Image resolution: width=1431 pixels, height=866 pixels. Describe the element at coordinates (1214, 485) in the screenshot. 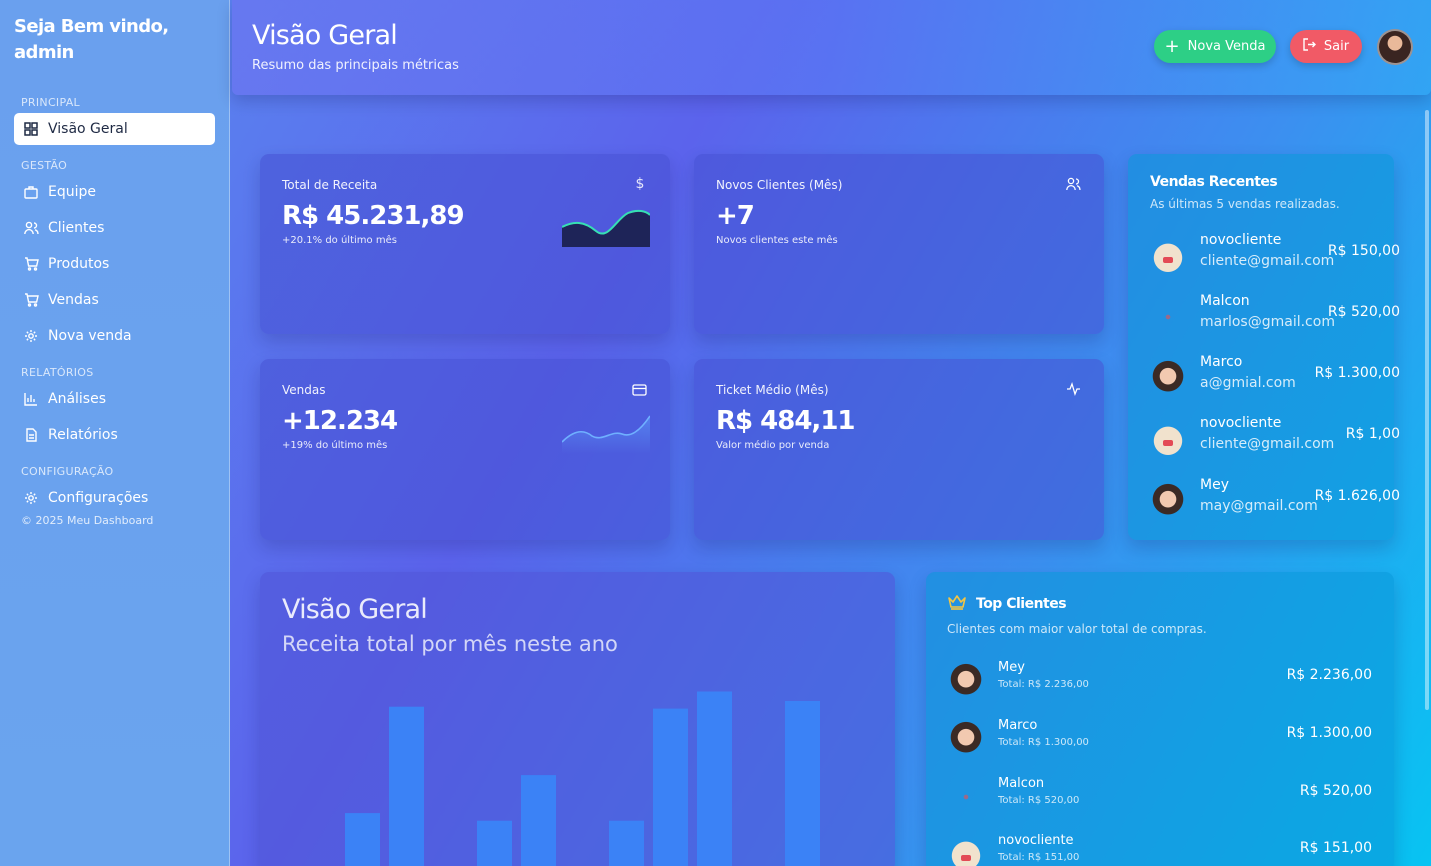

I see `sale-client-name: Mey` at that location.